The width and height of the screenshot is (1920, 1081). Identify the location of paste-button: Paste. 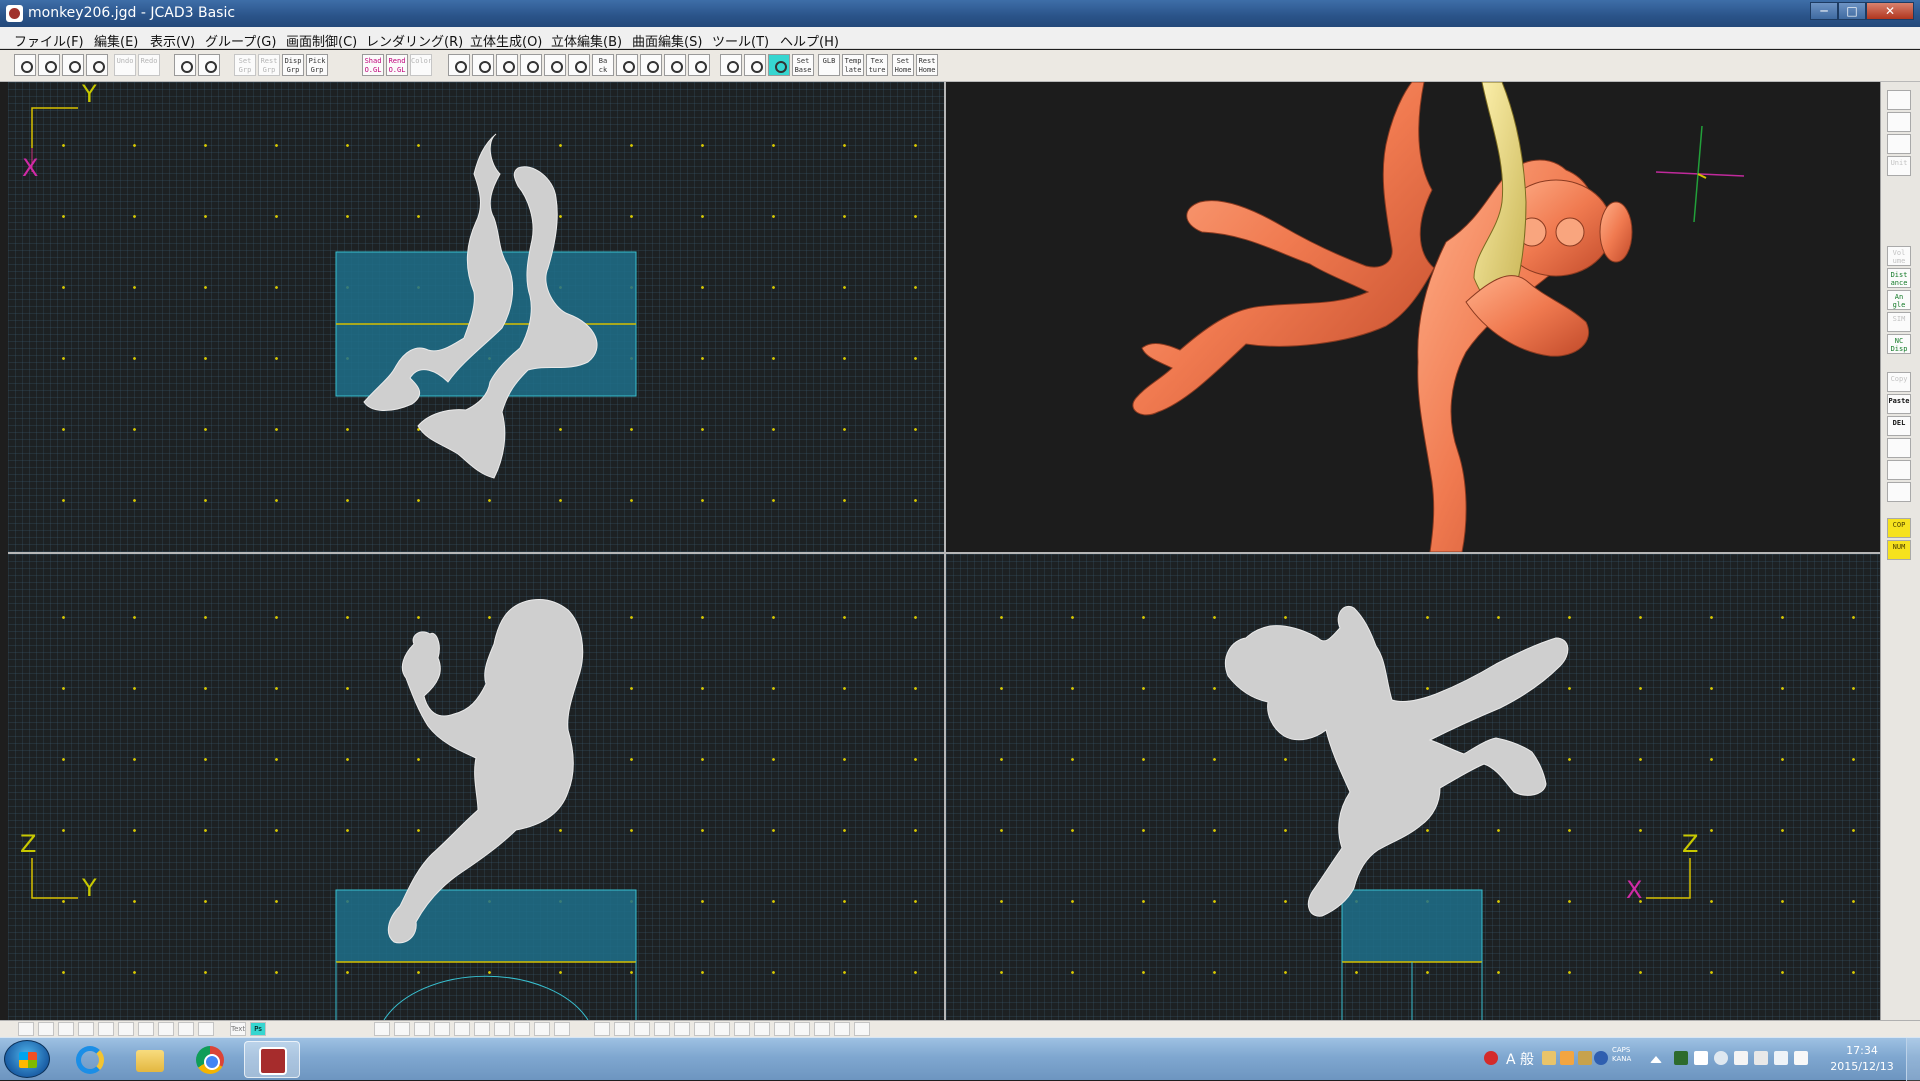
(1899, 404).